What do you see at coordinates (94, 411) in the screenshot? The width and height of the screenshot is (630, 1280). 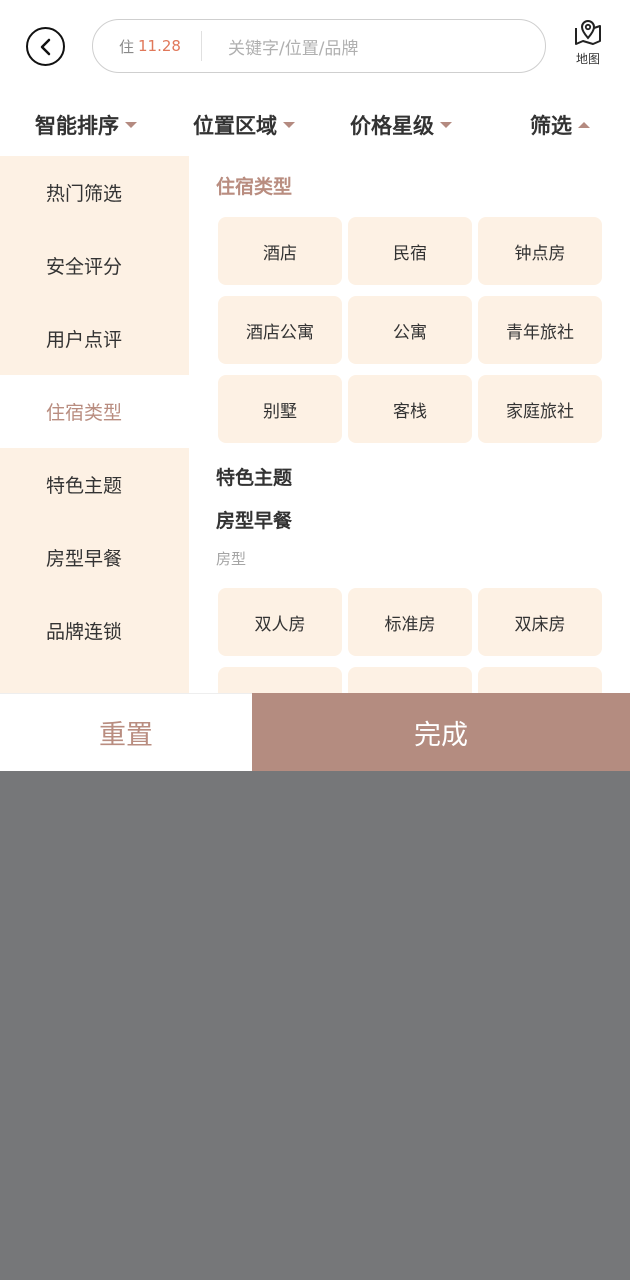 I see `side-item-lodging-type: 住宿类型` at bounding box center [94, 411].